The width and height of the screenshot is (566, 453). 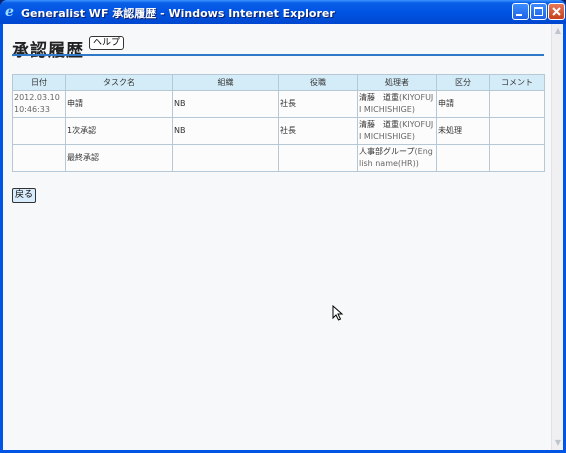 I want to click on column-header-org: 組織, so click(x=225, y=82).